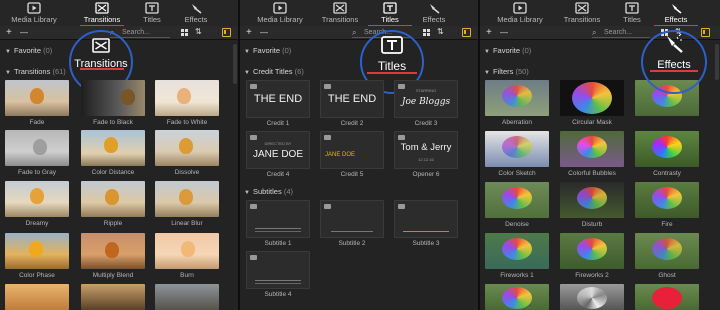  Describe the element at coordinates (113, 275) in the screenshot. I see `transition-caption: Multiply Blend` at that location.